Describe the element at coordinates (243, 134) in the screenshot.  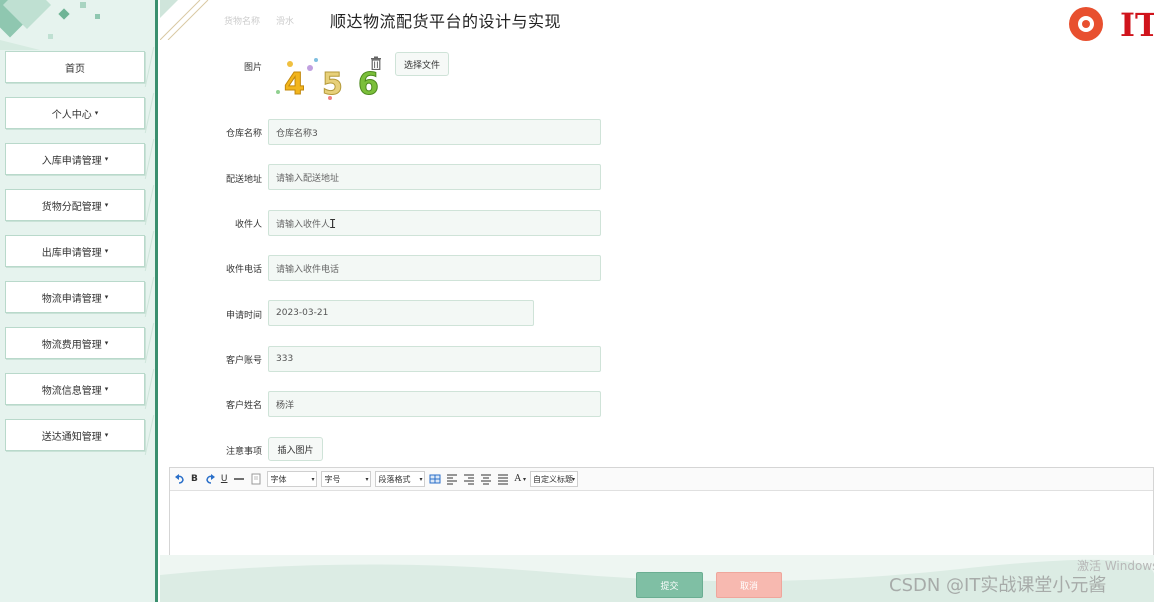
I see `warehouse-name-label: 仓库名称` at that location.